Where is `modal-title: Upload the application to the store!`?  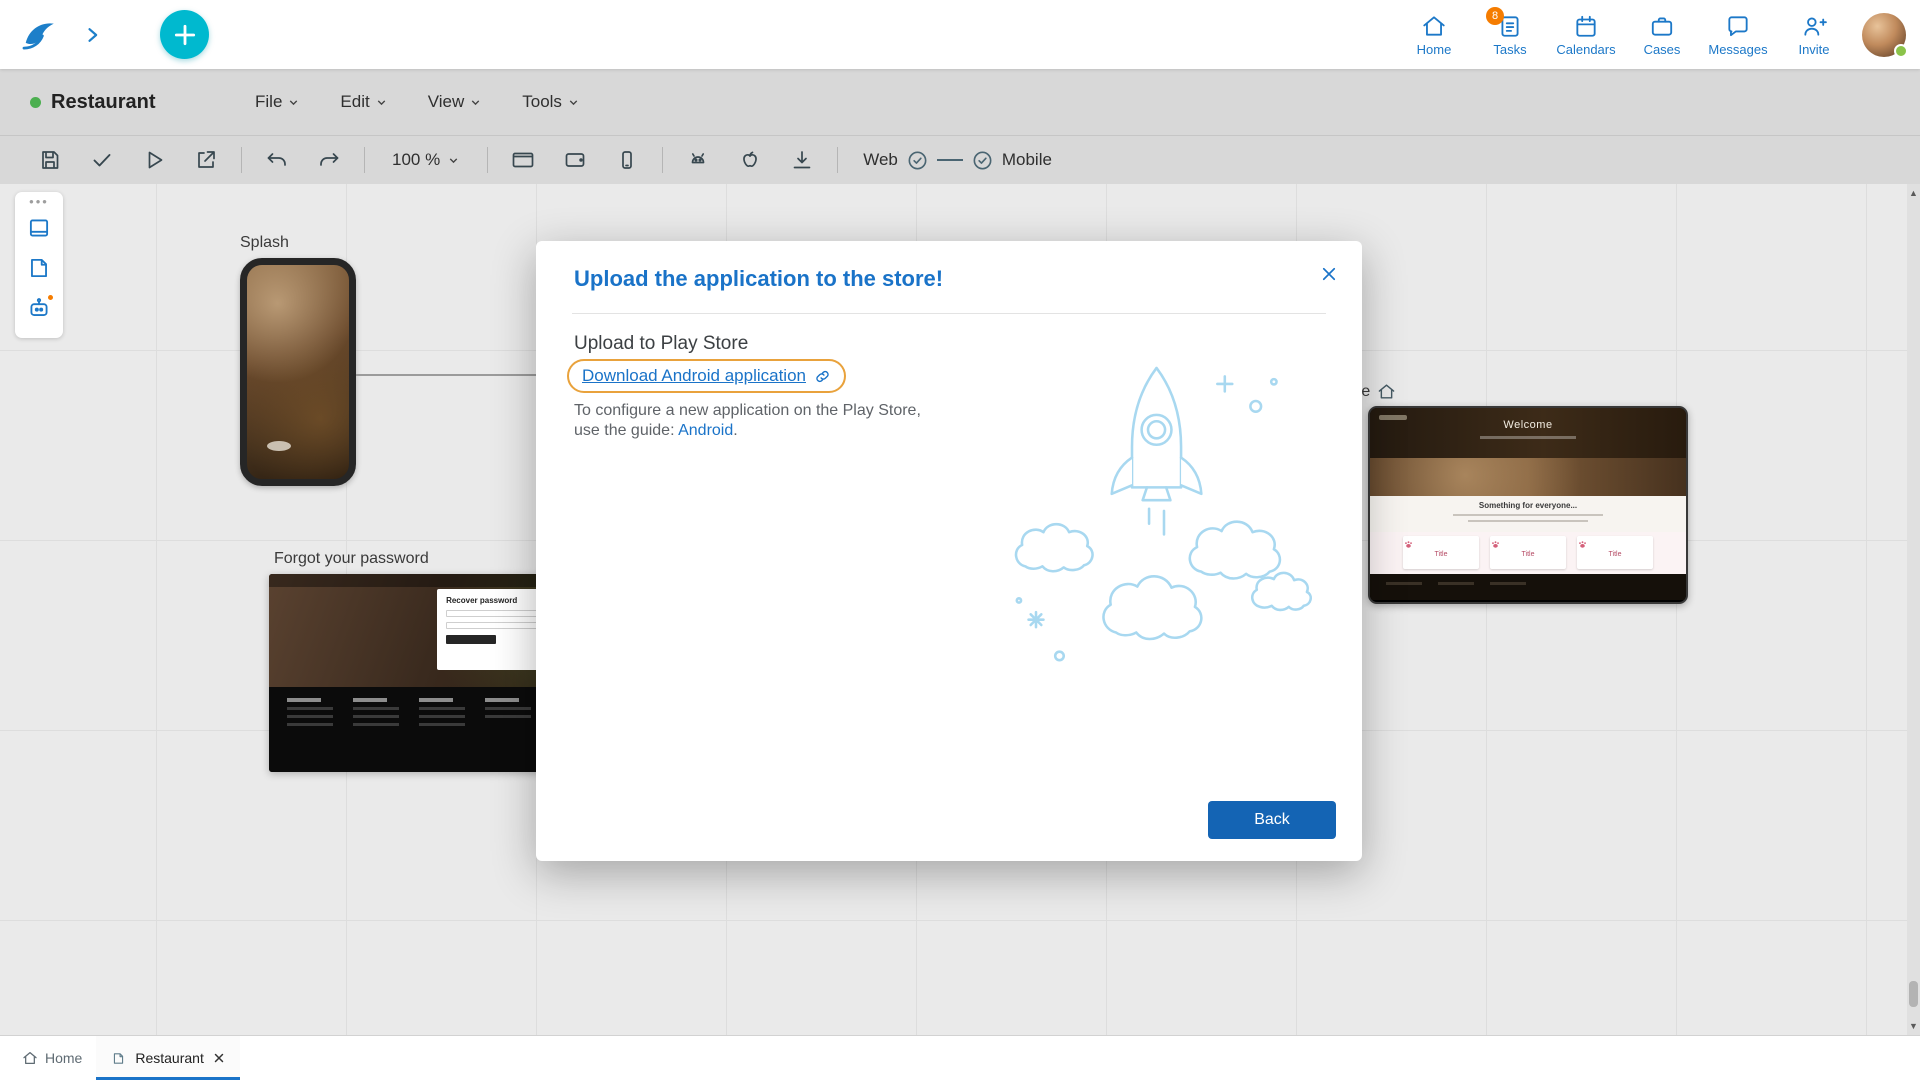
modal-title: Upload the application to the store! is located at coordinates (759, 278).